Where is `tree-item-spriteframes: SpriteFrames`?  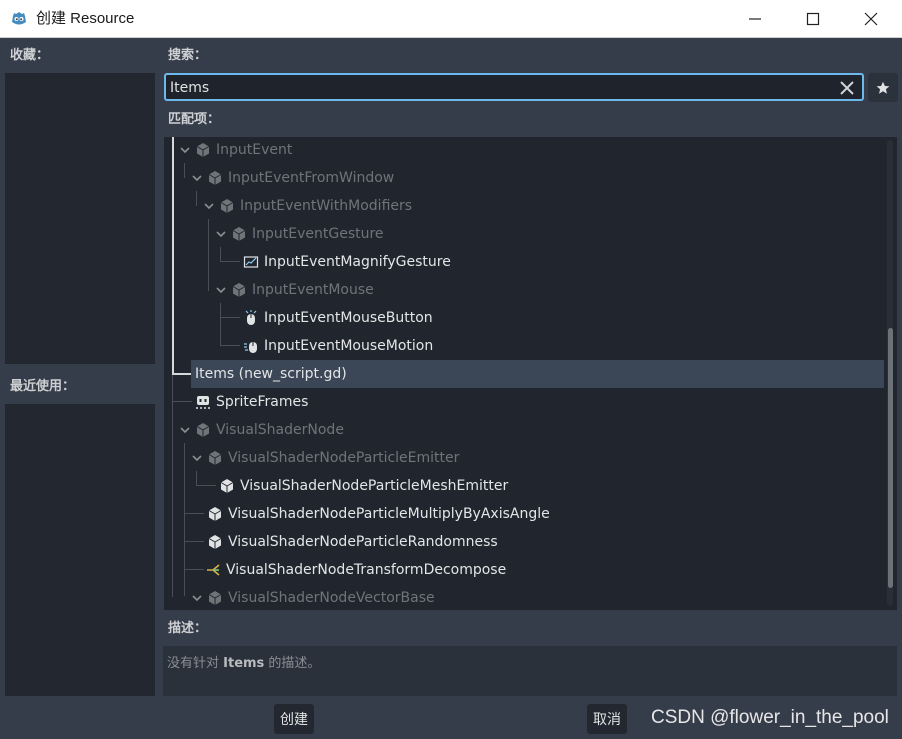 tree-item-spriteframes: SpriteFrames is located at coordinates (530, 402).